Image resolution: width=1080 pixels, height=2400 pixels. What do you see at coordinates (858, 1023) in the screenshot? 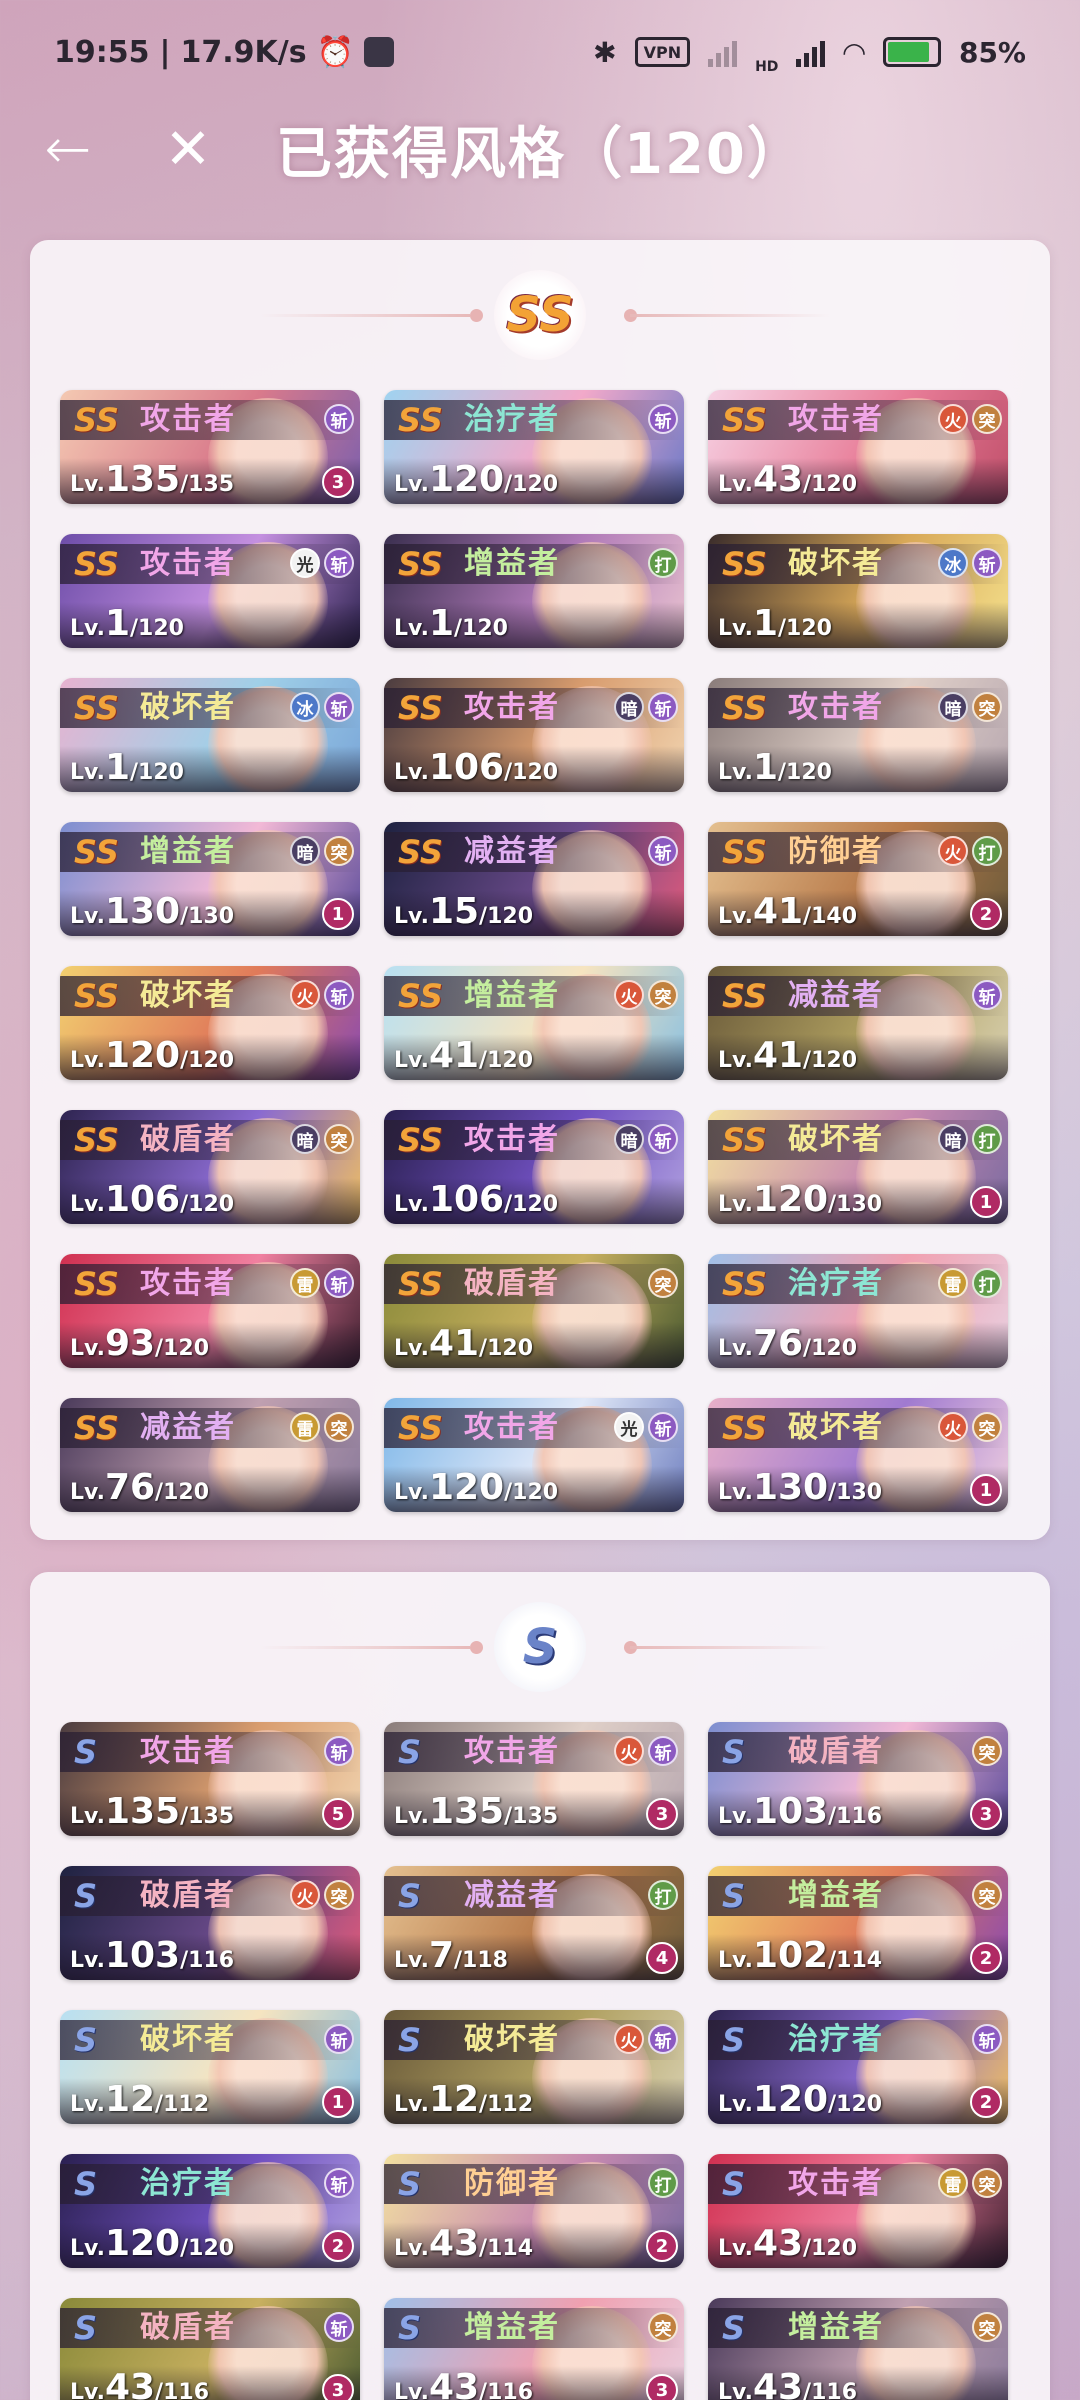
I see `style-card: SS 减益者 斩 Lv.41/120` at bounding box center [858, 1023].